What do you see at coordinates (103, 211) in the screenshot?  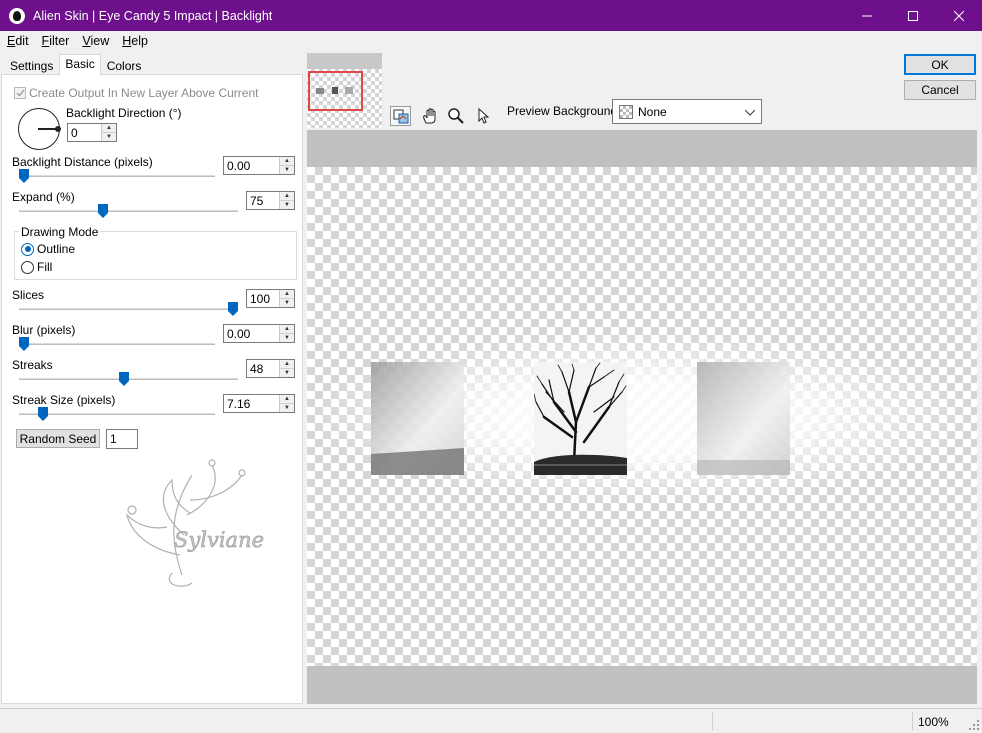 I see `expand-slider-thumb` at bounding box center [103, 211].